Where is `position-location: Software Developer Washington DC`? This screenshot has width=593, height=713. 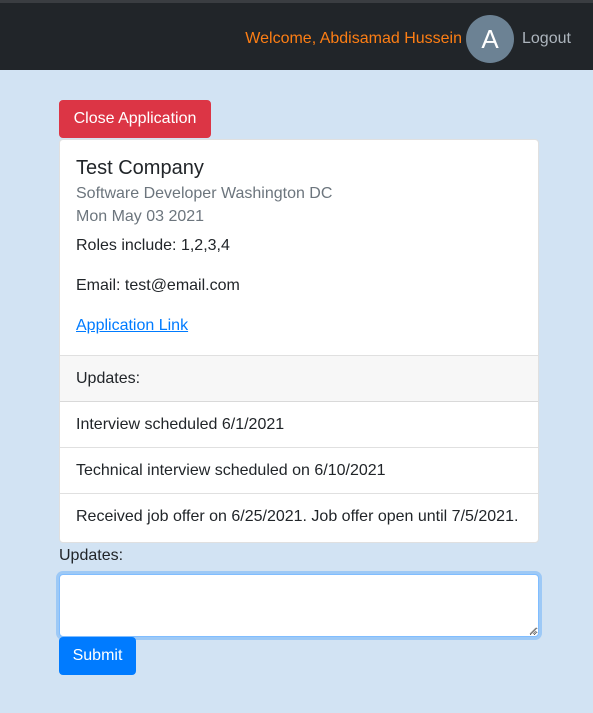
position-location: Software Developer Washington DC is located at coordinates (204, 193).